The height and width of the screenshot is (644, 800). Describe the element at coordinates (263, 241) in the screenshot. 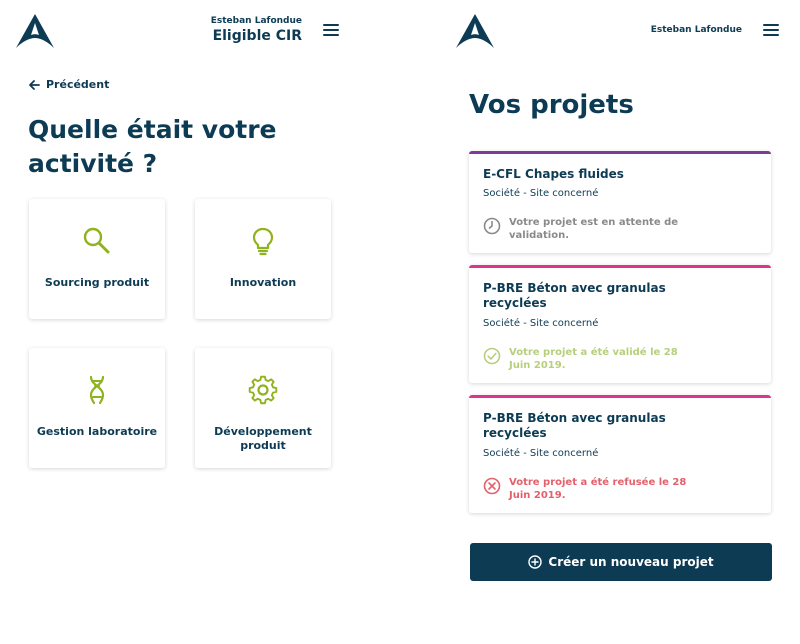

I see `lightbulb-icon` at that location.